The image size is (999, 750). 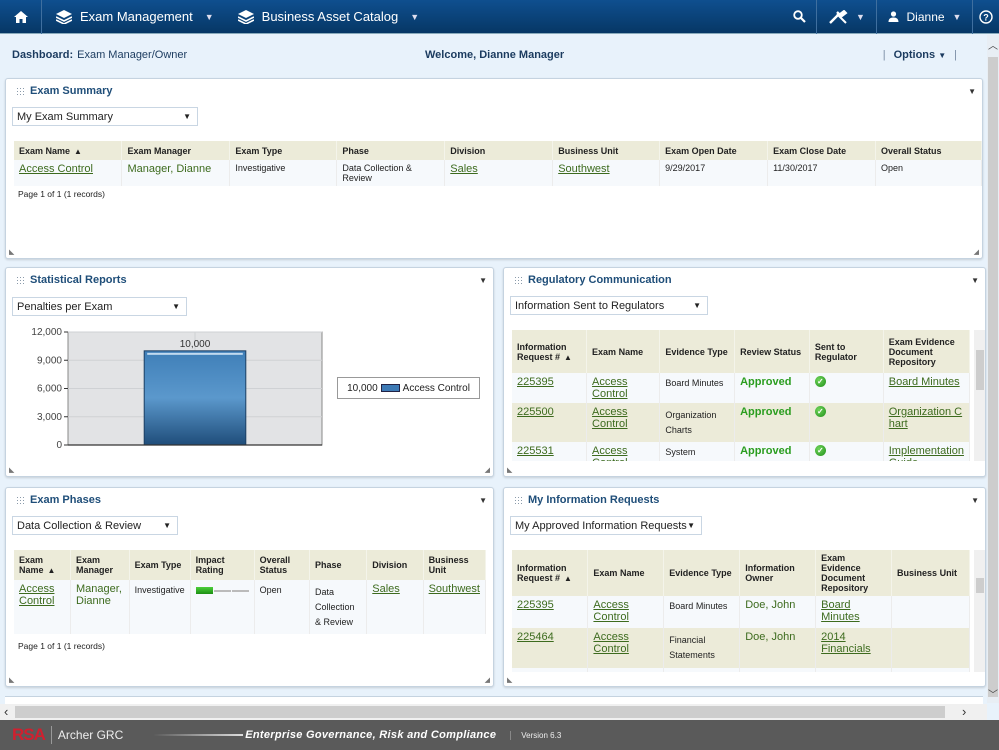 What do you see at coordinates (846, 351) in the screenshot?
I see `column-header: Sent to Regulator` at bounding box center [846, 351].